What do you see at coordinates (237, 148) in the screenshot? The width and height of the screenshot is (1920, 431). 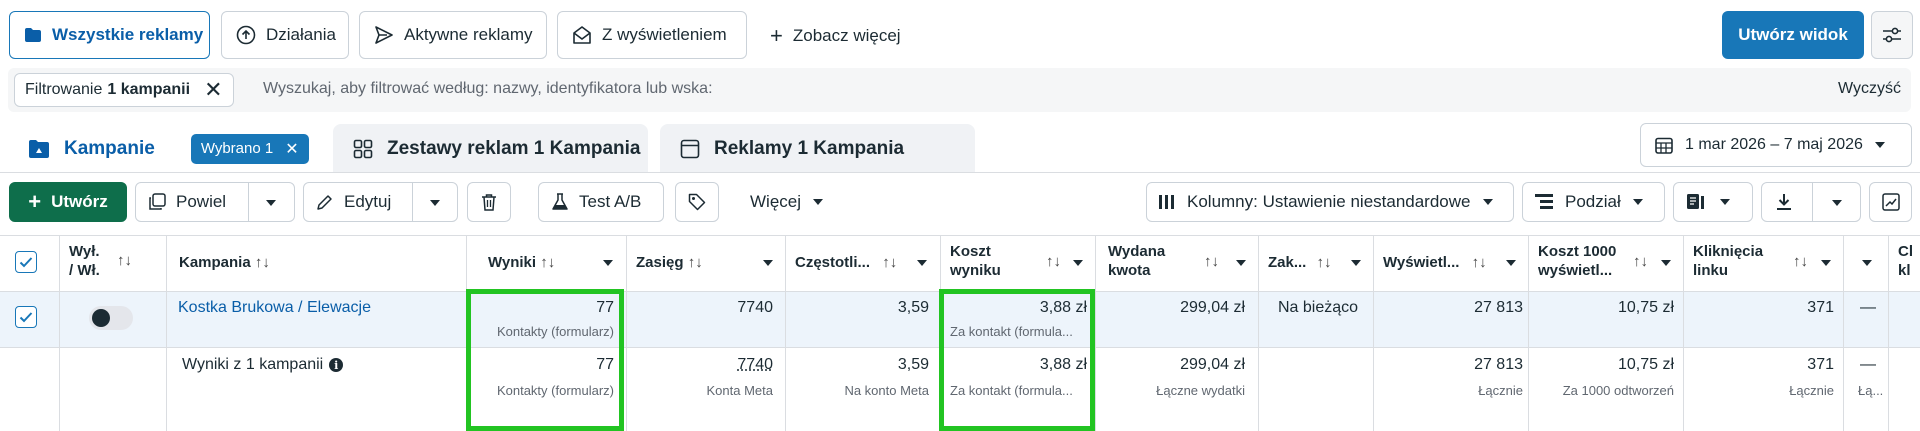 I see `selected-badge-label: Wybrano 1` at bounding box center [237, 148].